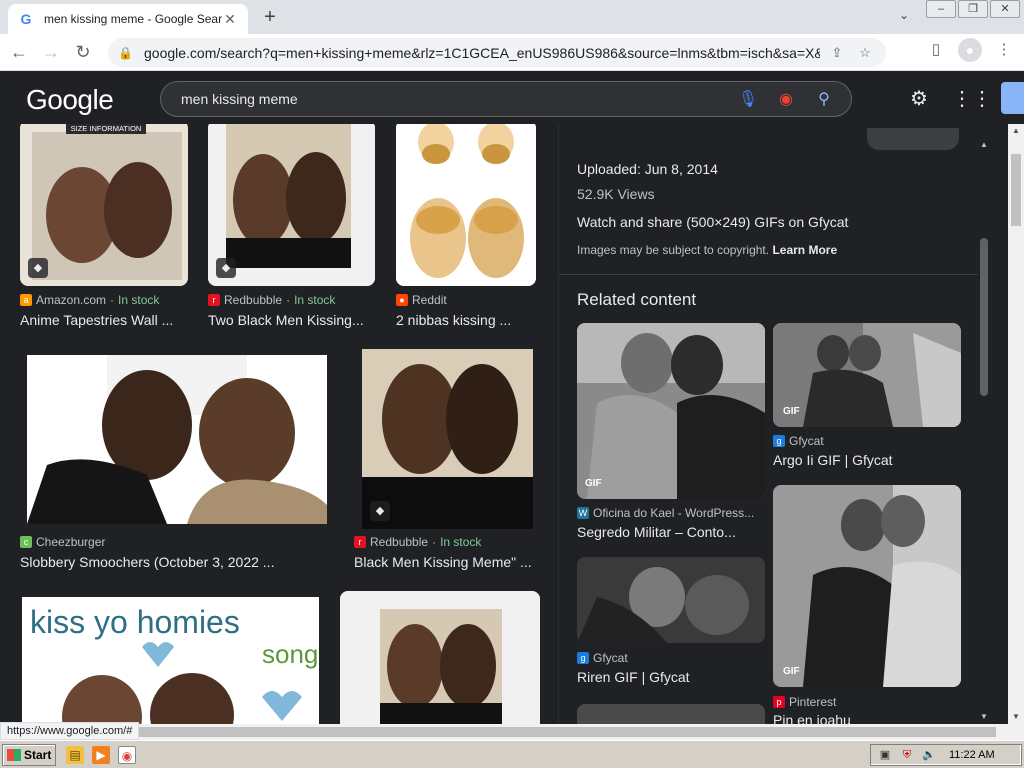 This screenshot has width=1024, height=768. Describe the element at coordinates (984, 432) in the screenshot. I see `panel-scrollbar: ▲ ▼` at that location.